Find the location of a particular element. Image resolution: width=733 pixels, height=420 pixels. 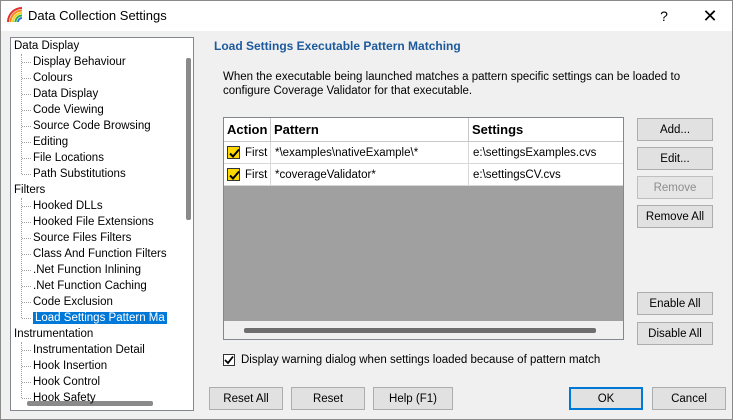

tree-item-label: Source Code Browsing is located at coordinates (92, 126).